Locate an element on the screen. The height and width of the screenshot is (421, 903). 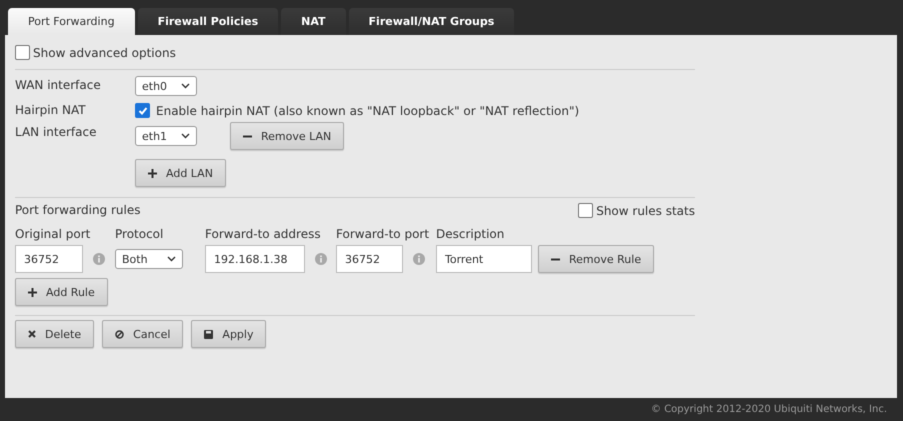
column-label: Forward-to address is located at coordinates (263, 234).